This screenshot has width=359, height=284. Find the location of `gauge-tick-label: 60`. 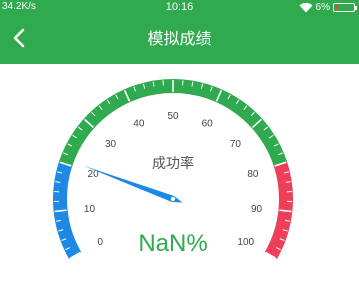

gauge-tick-label: 60 is located at coordinates (208, 123).